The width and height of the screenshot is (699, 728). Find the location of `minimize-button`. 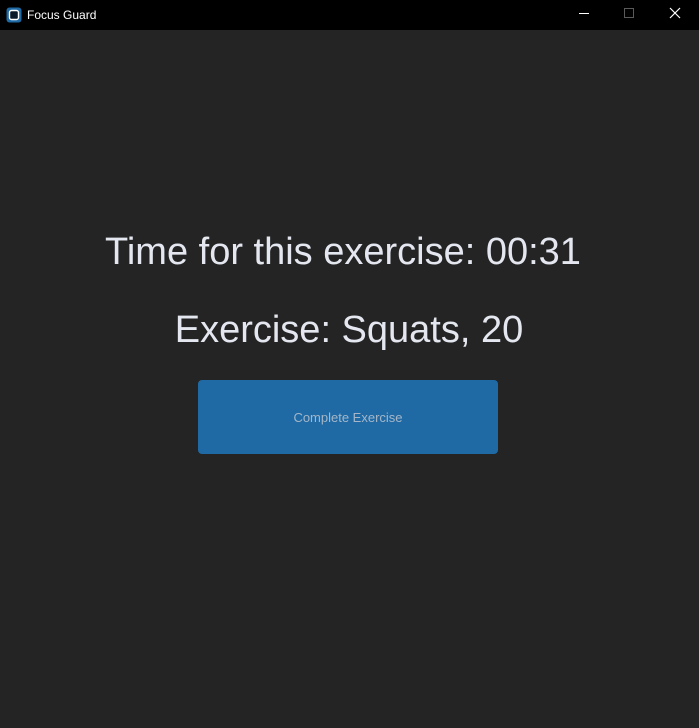

minimize-button is located at coordinates (584, 15).